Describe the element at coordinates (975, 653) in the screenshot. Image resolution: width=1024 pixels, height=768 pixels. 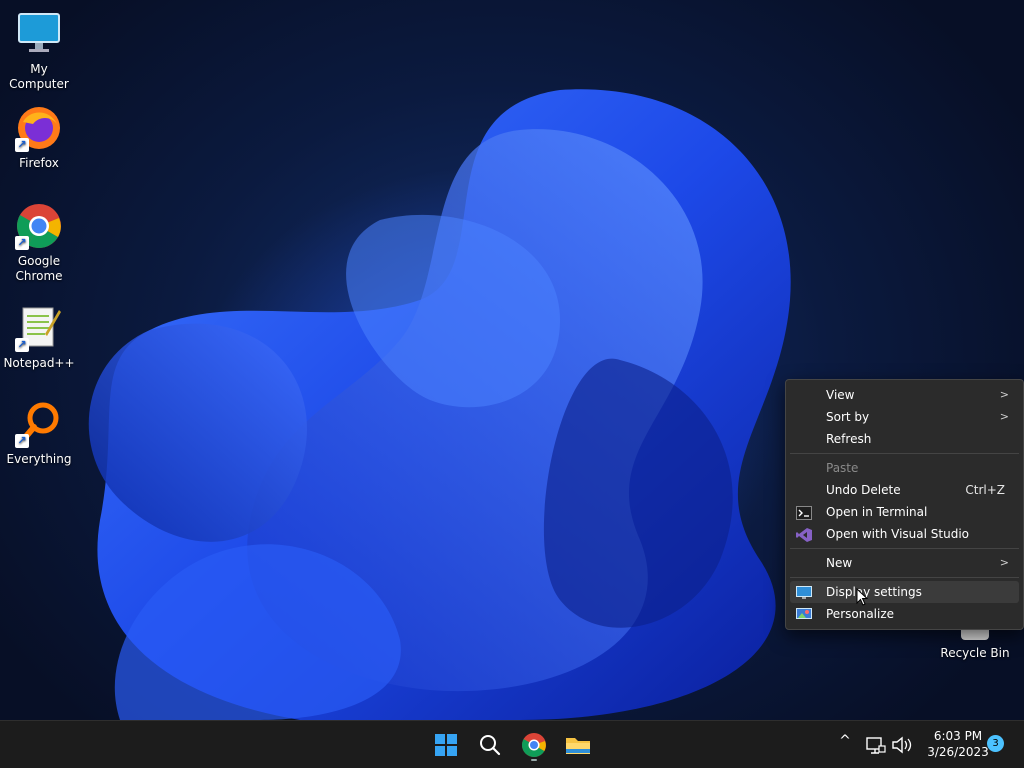
I see `desktop-icon-label: Recycle Bin` at that location.